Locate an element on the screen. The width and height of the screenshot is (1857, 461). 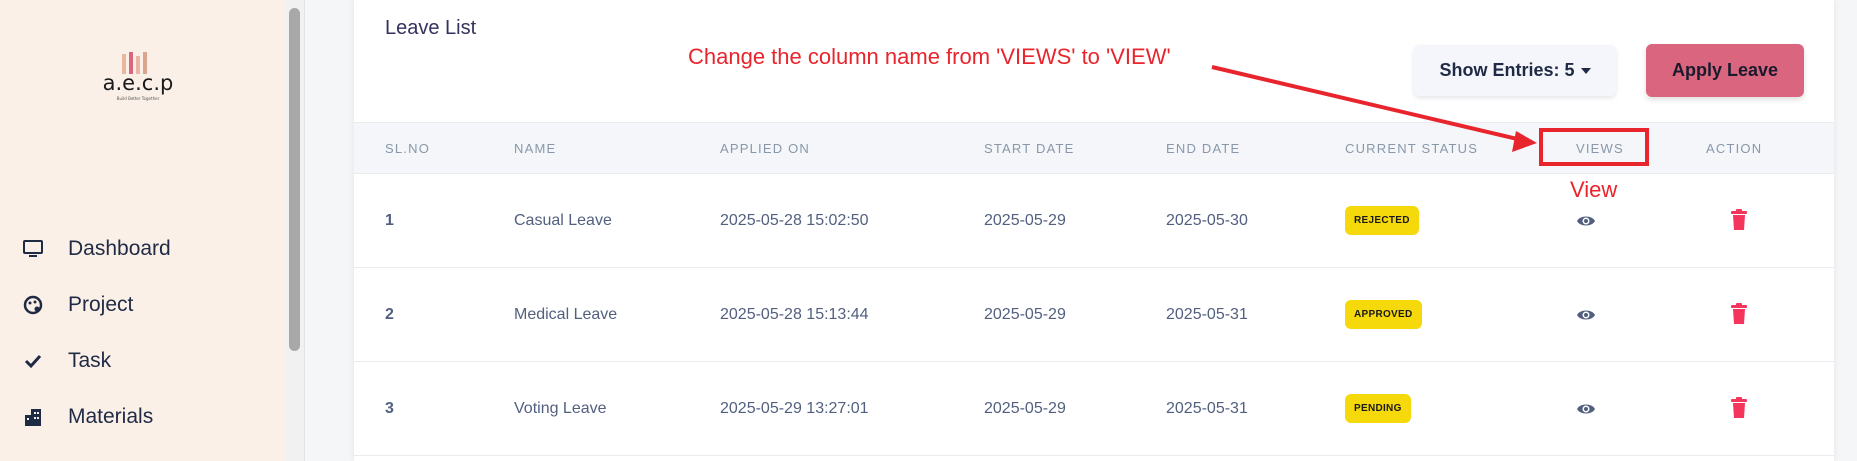
header-current-status: CURRENT STATUS is located at coordinates (1412, 148).